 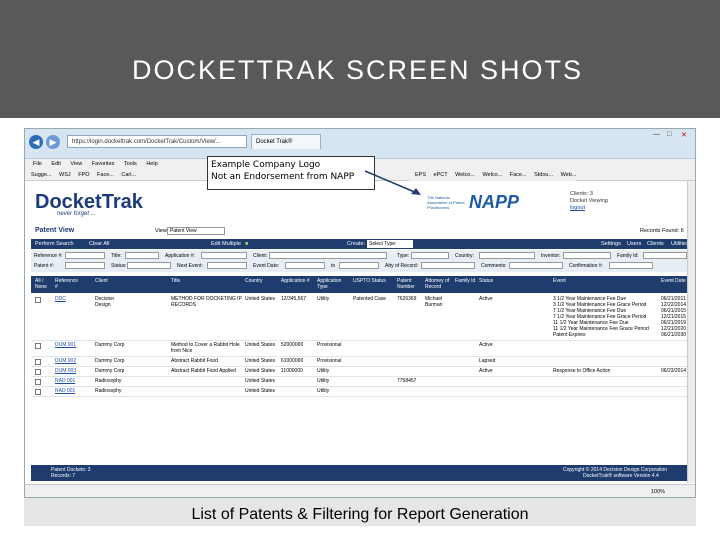 What do you see at coordinates (72, 361) in the screenshot?
I see `cell-ref: DUM 002` at bounding box center [72, 361].